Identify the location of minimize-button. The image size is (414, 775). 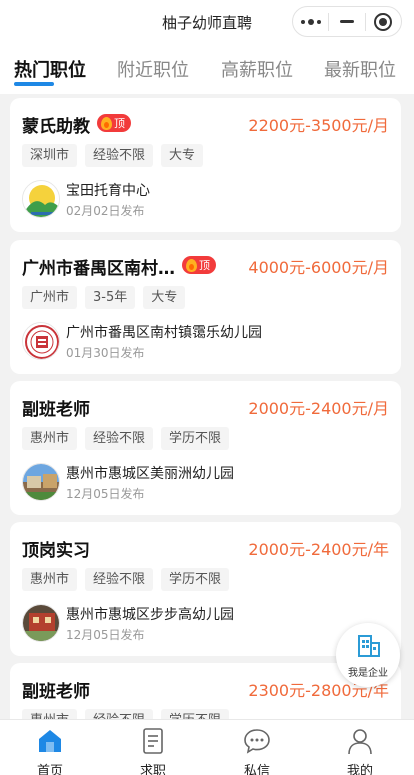
(346, 21).